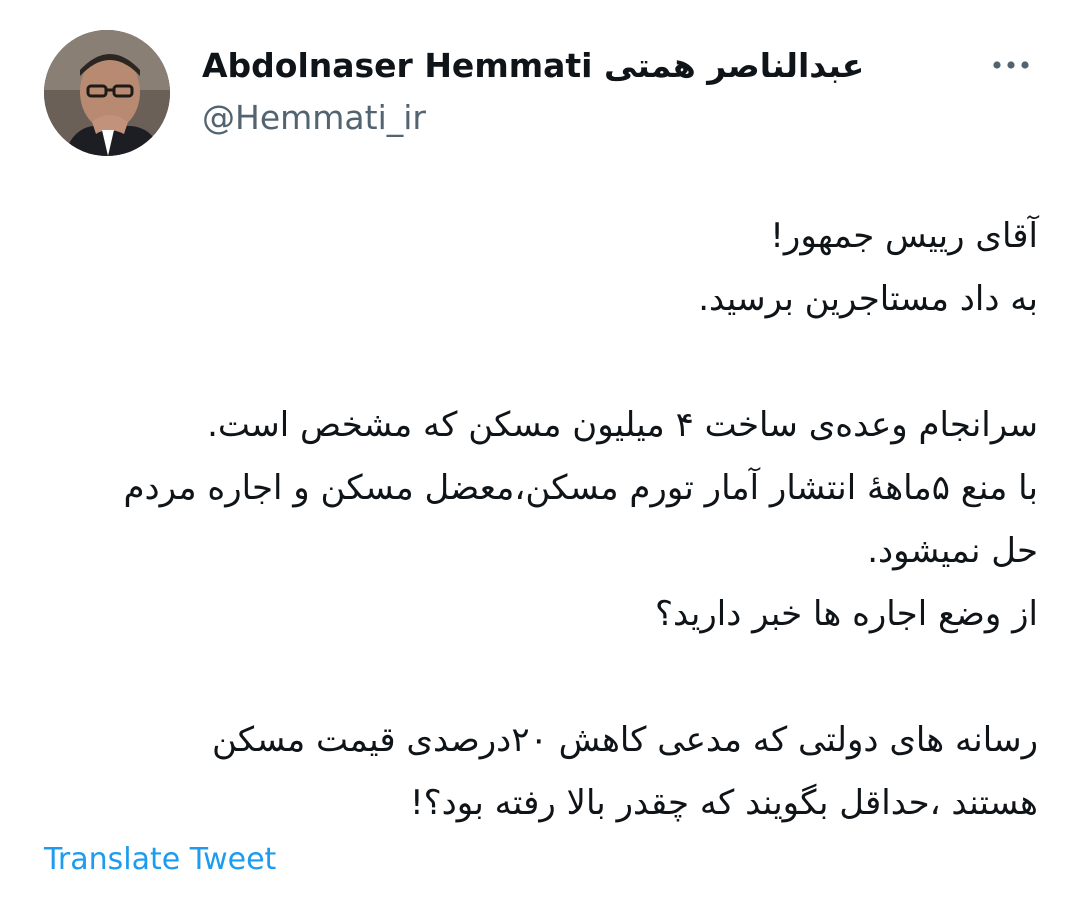 This screenshot has height=919, width=1080. I want to click on translate-tweet-link: Translate Tweet, so click(160, 860).